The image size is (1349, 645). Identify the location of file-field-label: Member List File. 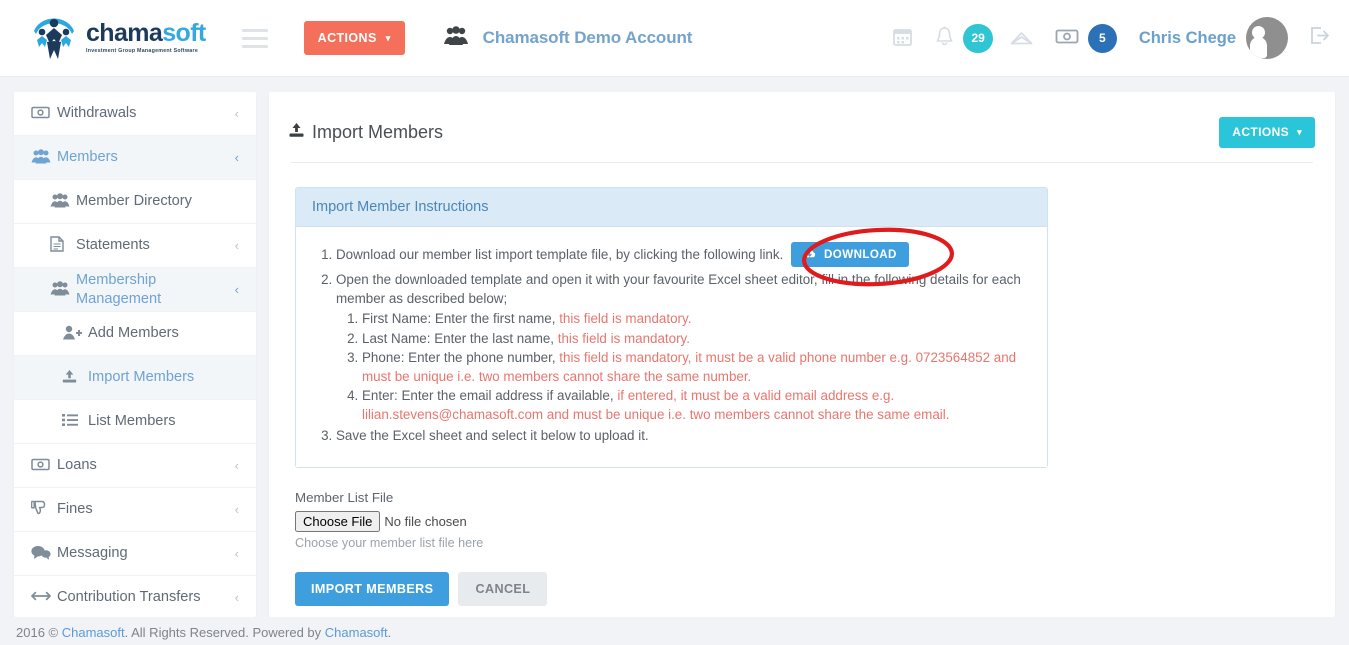
(344, 497).